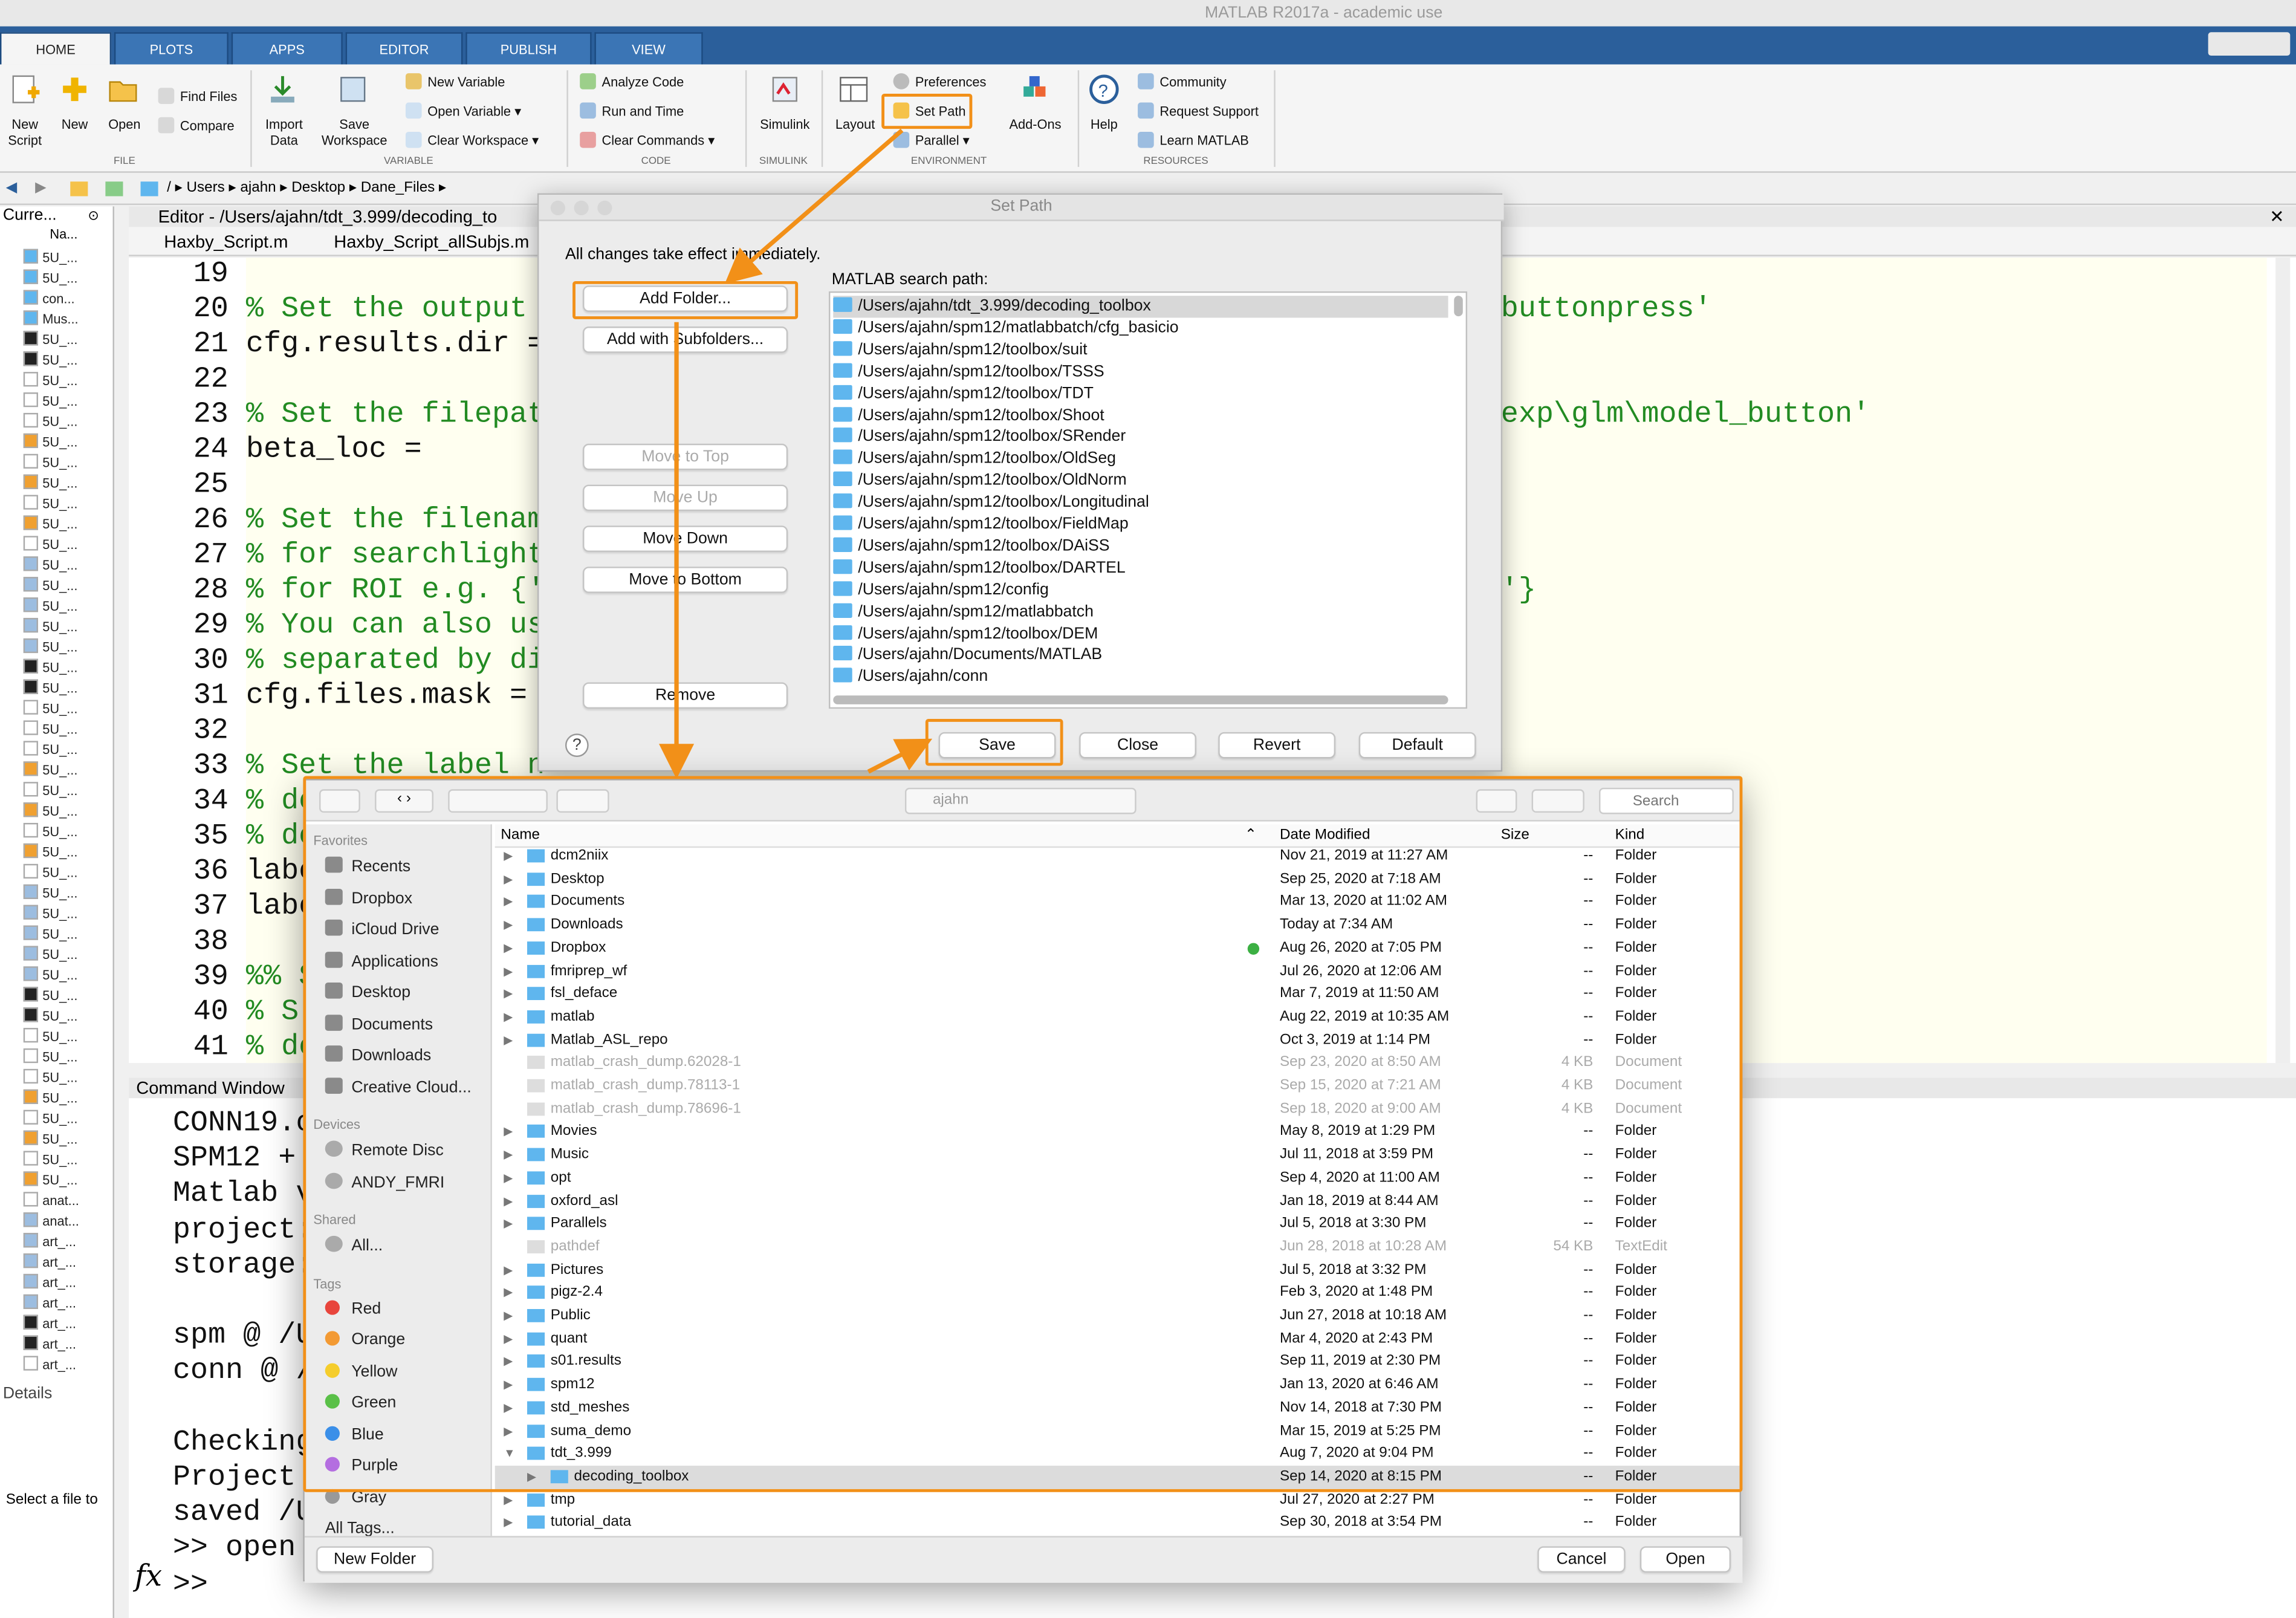  I want to click on analyze-code-button: Analyze Code, so click(632, 82).